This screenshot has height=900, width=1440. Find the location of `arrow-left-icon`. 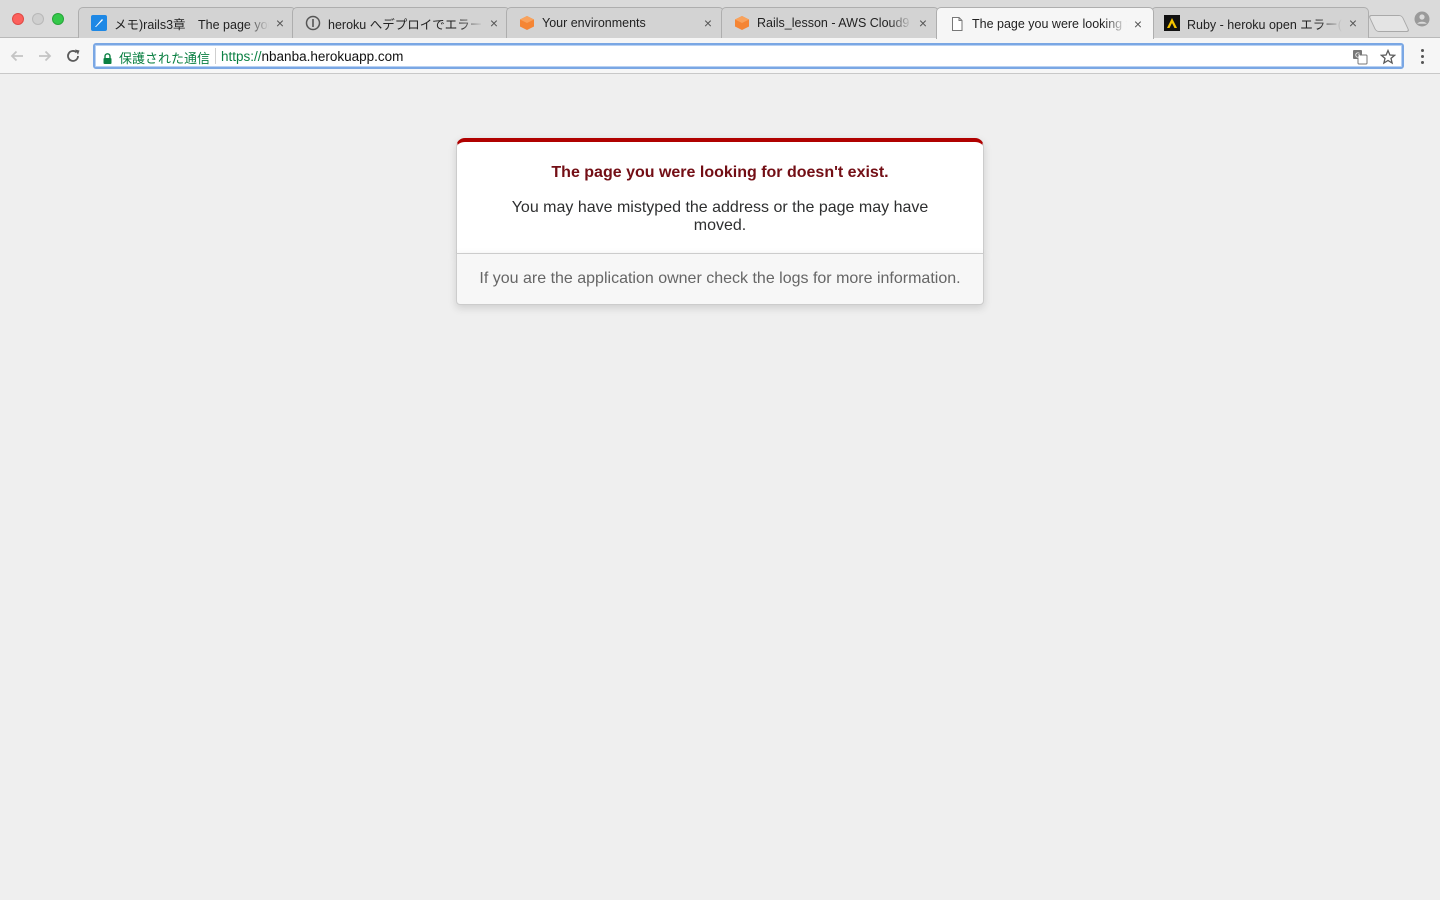

arrow-left-icon is located at coordinates (16, 56).